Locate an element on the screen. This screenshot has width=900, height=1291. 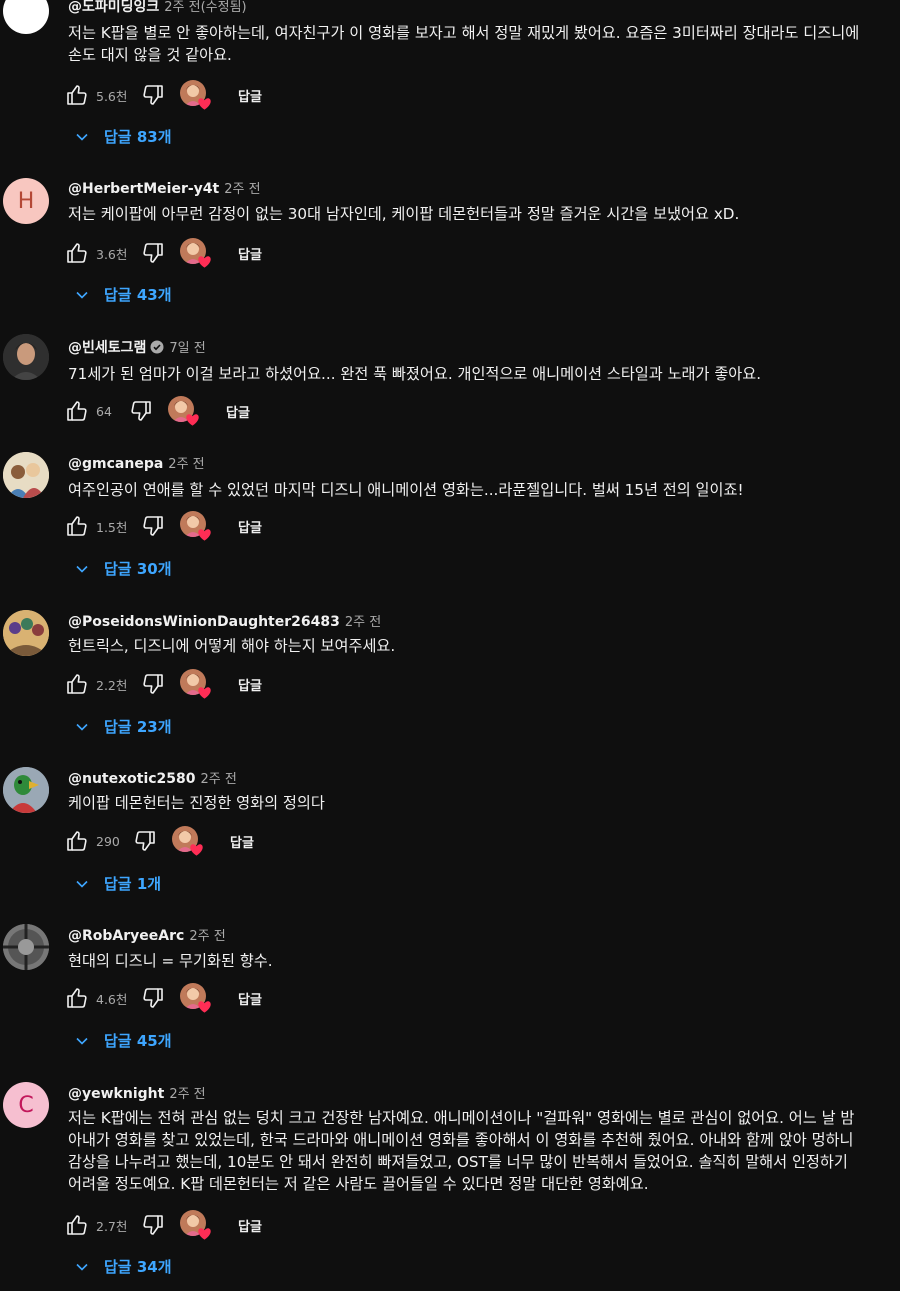
comment-actions: 2.2천 답글 is located at coordinates (163, 684).